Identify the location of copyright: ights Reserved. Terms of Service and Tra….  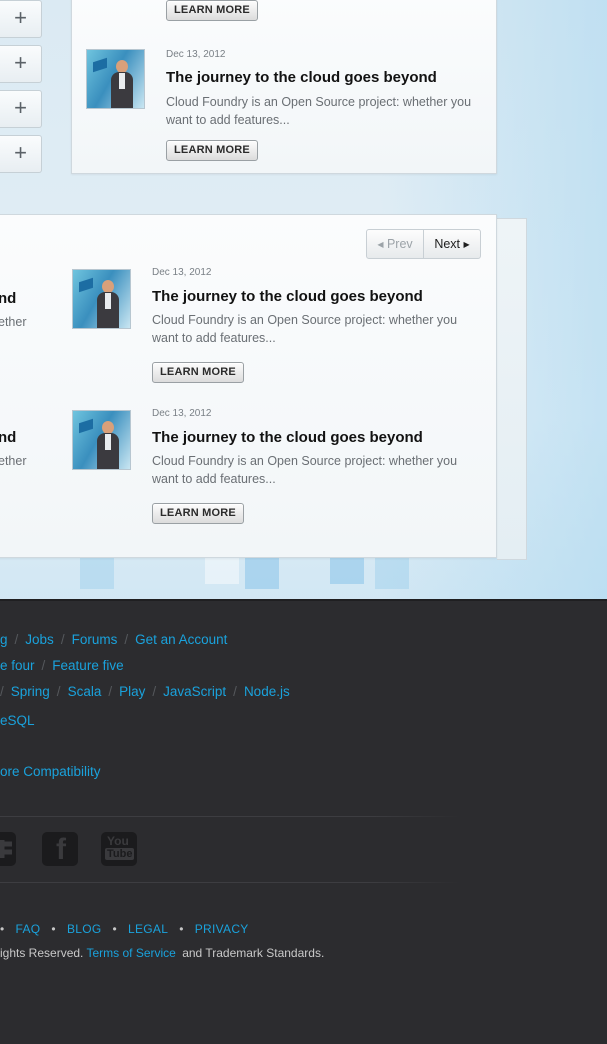
(162, 953).